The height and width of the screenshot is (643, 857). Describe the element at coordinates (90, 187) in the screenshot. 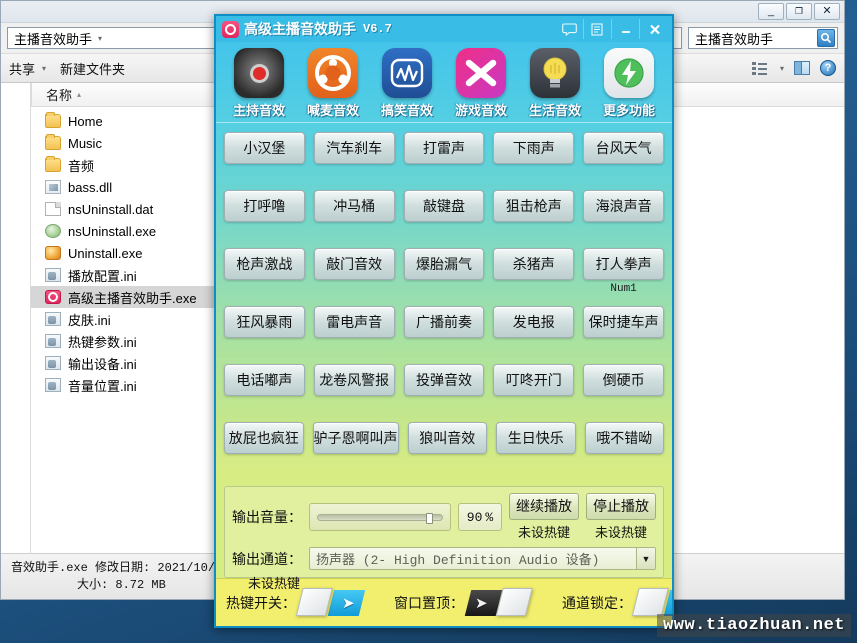

I see `file-name: bass.dll` at that location.